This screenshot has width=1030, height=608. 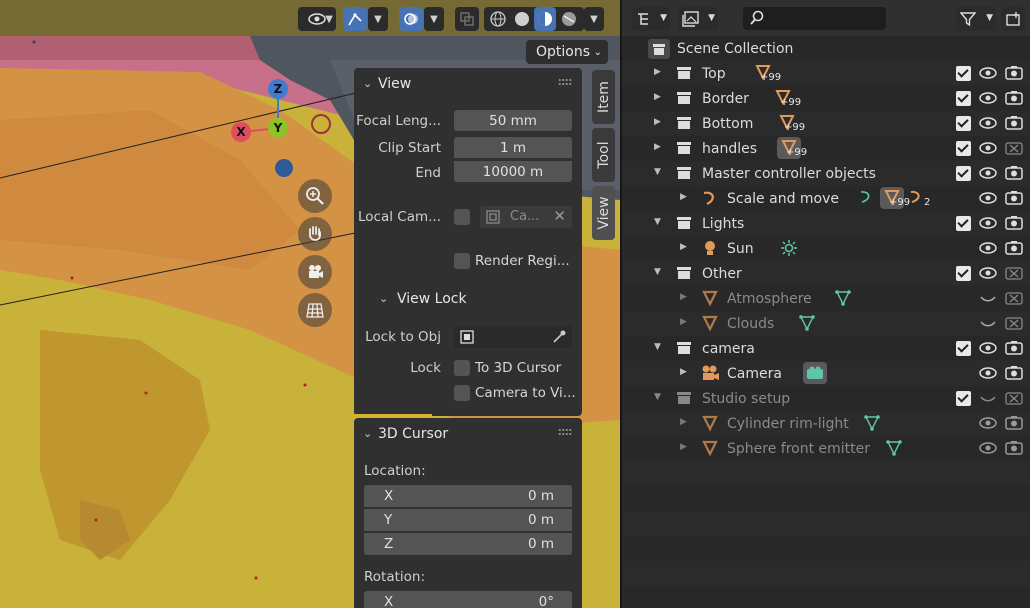 What do you see at coordinates (651, 19) in the screenshot?
I see `display-mode-dropdown: ▼` at bounding box center [651, 19].